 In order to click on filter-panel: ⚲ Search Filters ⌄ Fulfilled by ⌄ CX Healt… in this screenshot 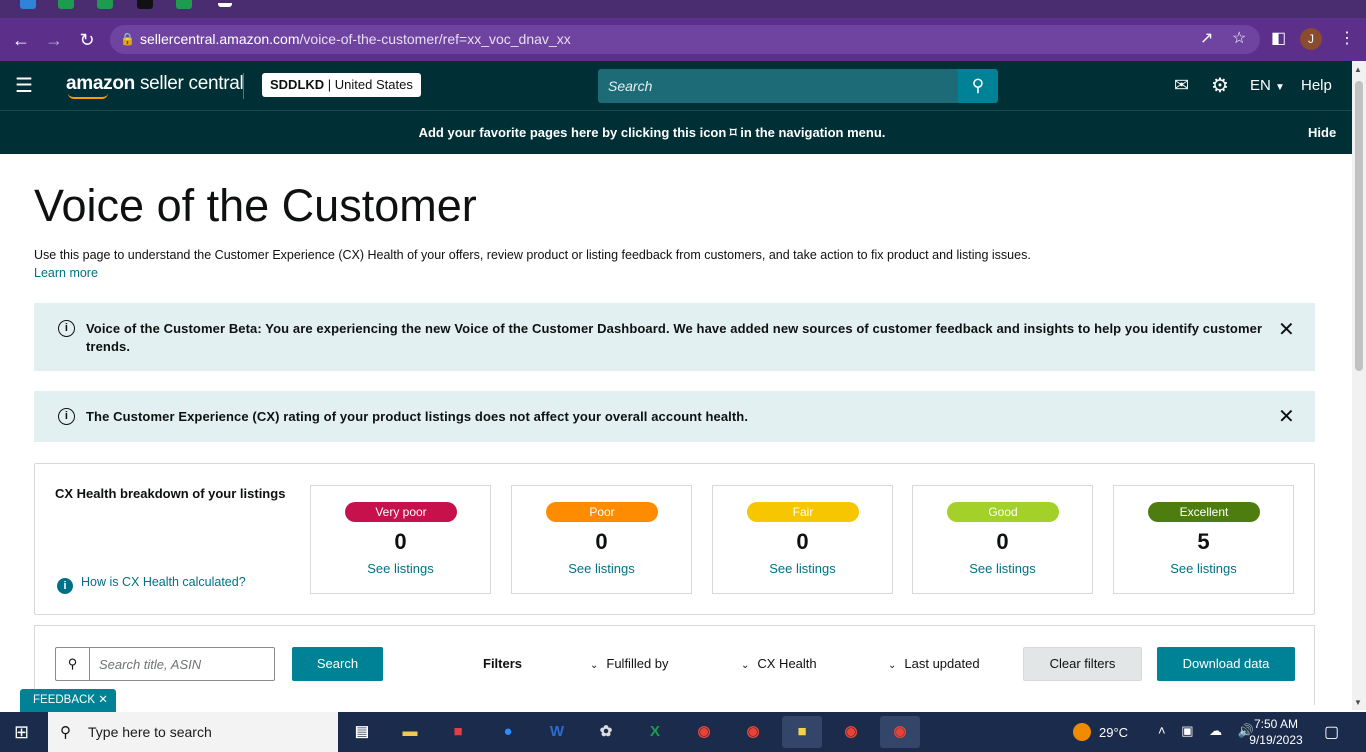, I will do `click(674, 665)`.